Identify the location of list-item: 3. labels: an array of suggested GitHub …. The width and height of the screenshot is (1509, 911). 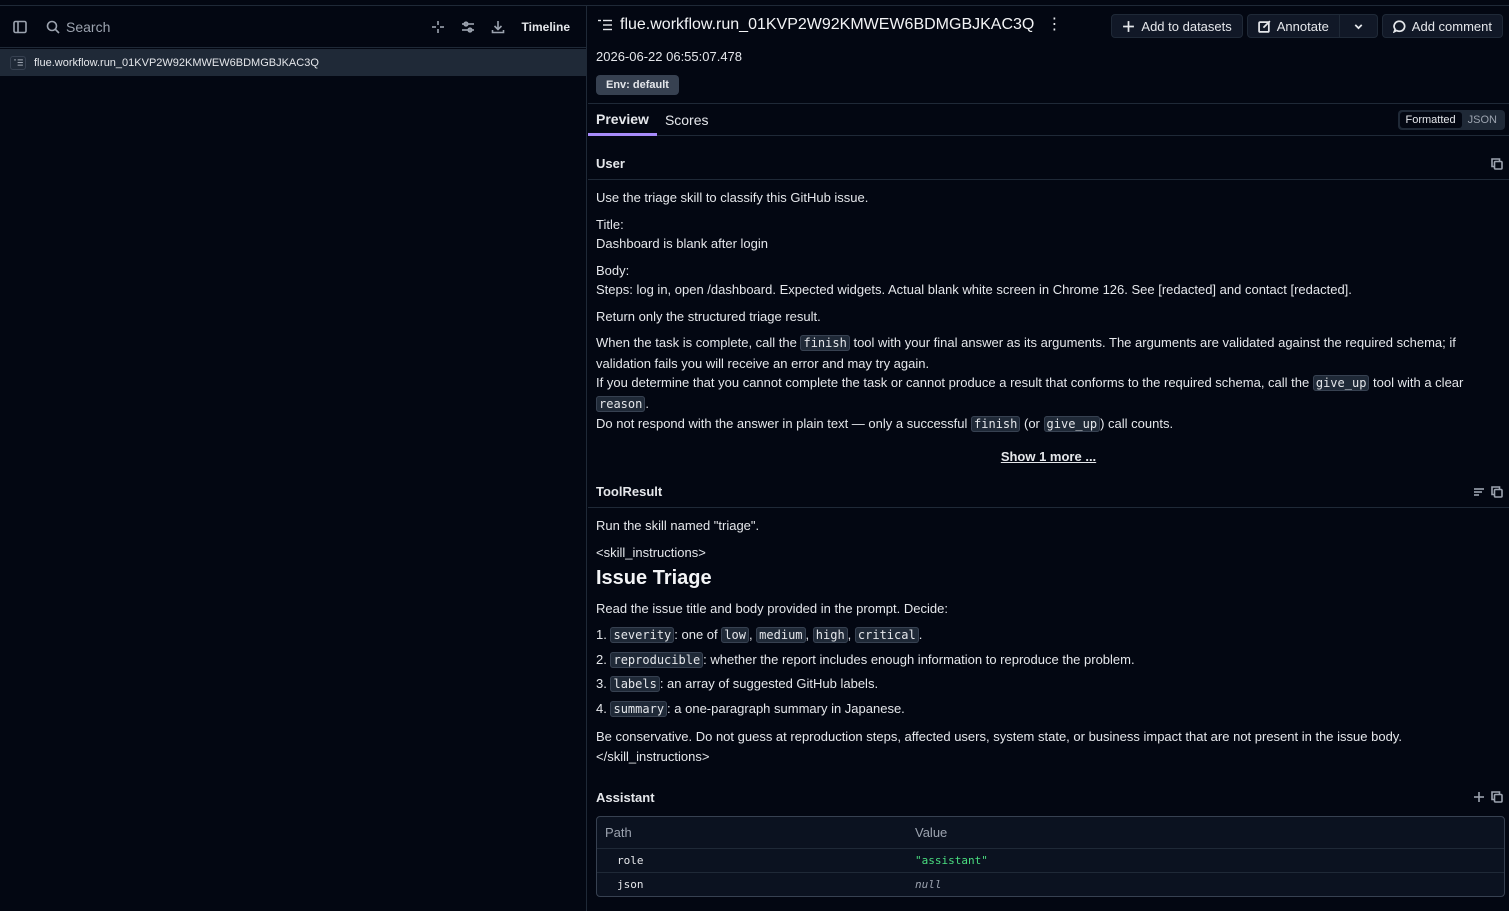
(1048, 684).